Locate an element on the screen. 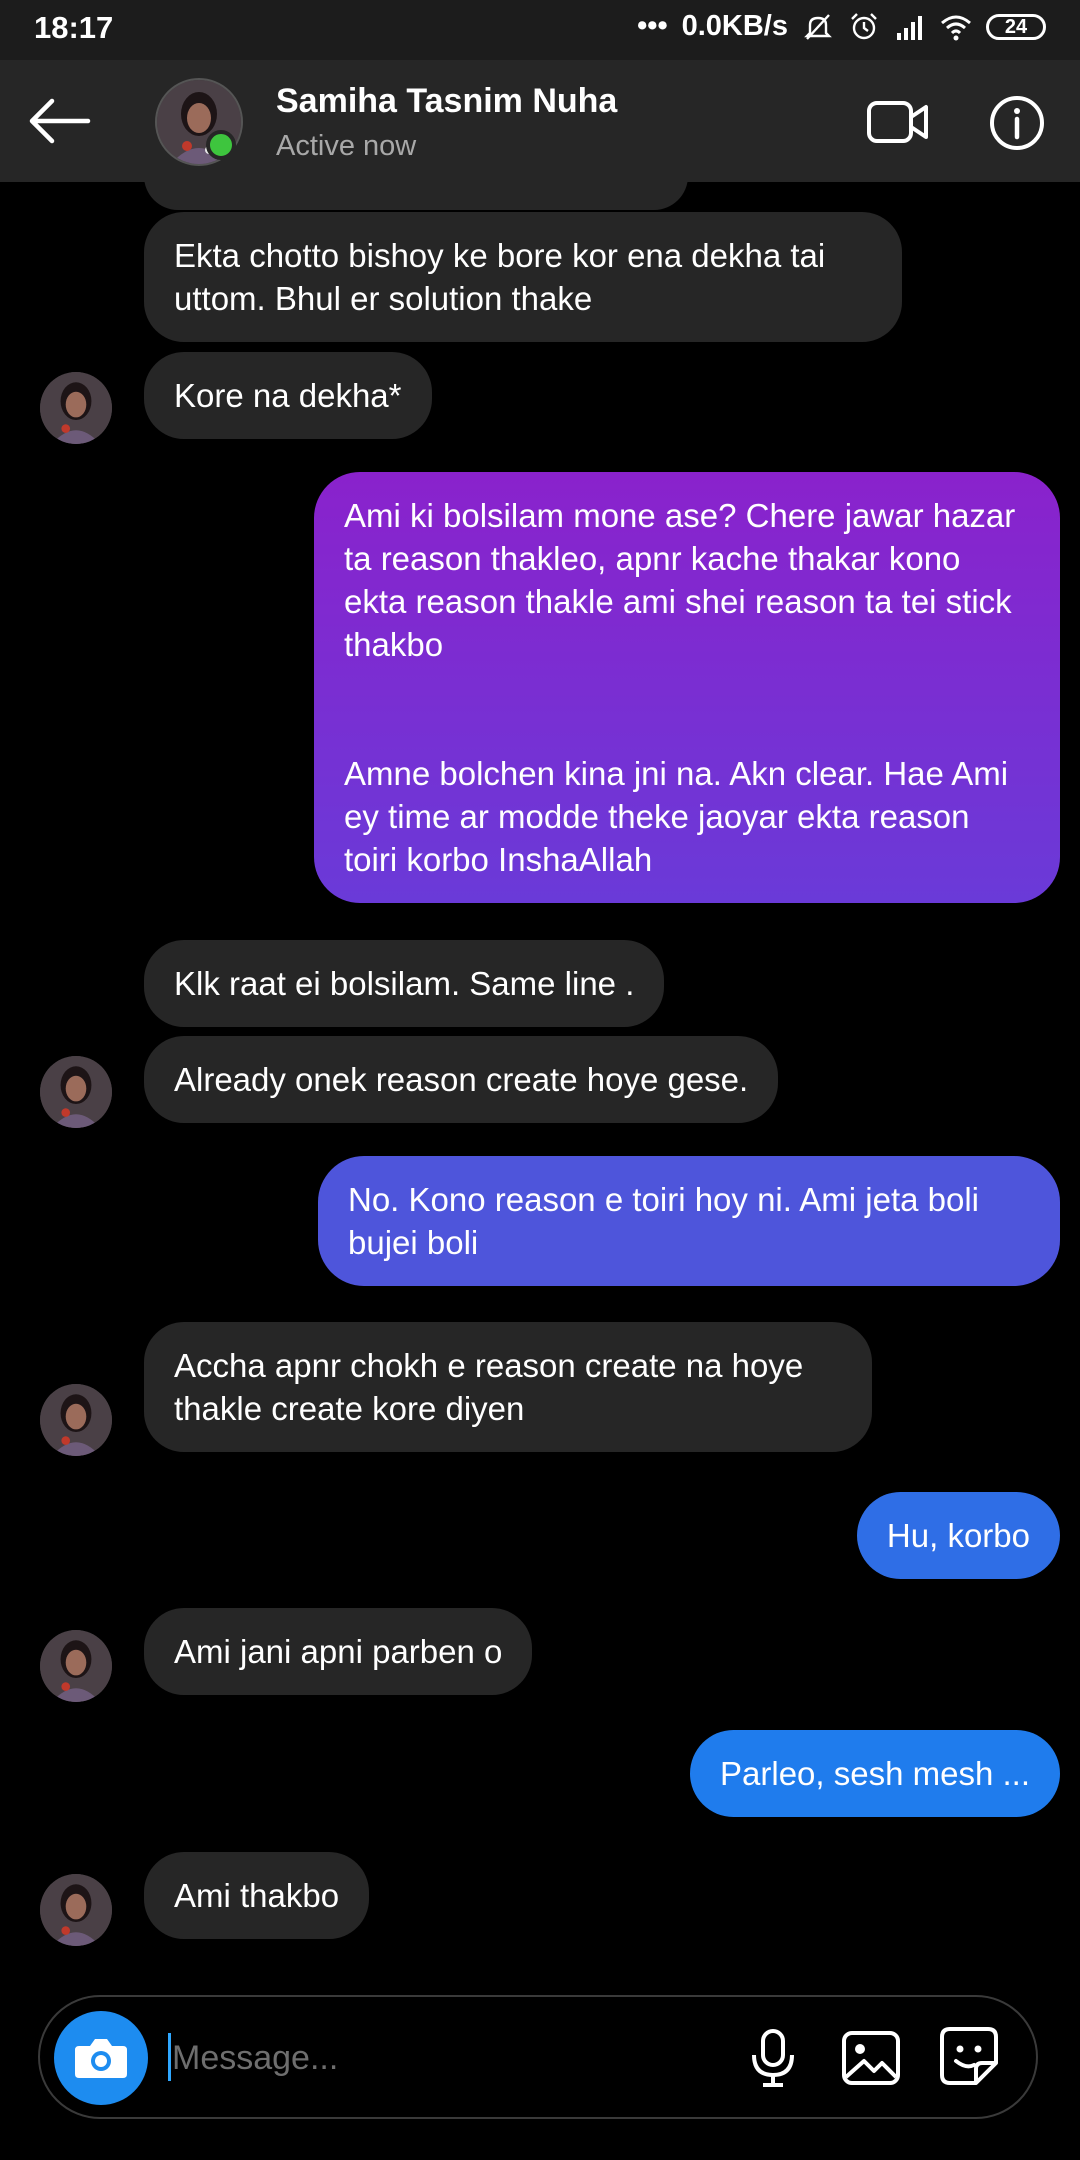 The image size is (1080, 2160). more-notifications-icon: ••• is located at coordinates (652, 26).